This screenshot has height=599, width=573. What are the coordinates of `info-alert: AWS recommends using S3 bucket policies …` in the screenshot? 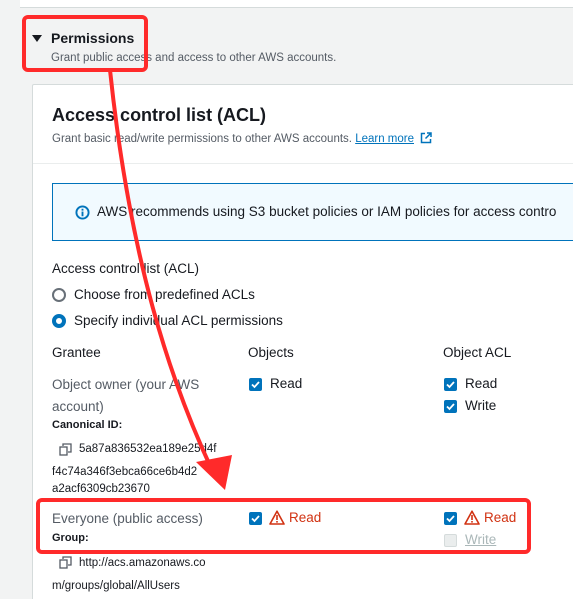 It's located at (312, 212).